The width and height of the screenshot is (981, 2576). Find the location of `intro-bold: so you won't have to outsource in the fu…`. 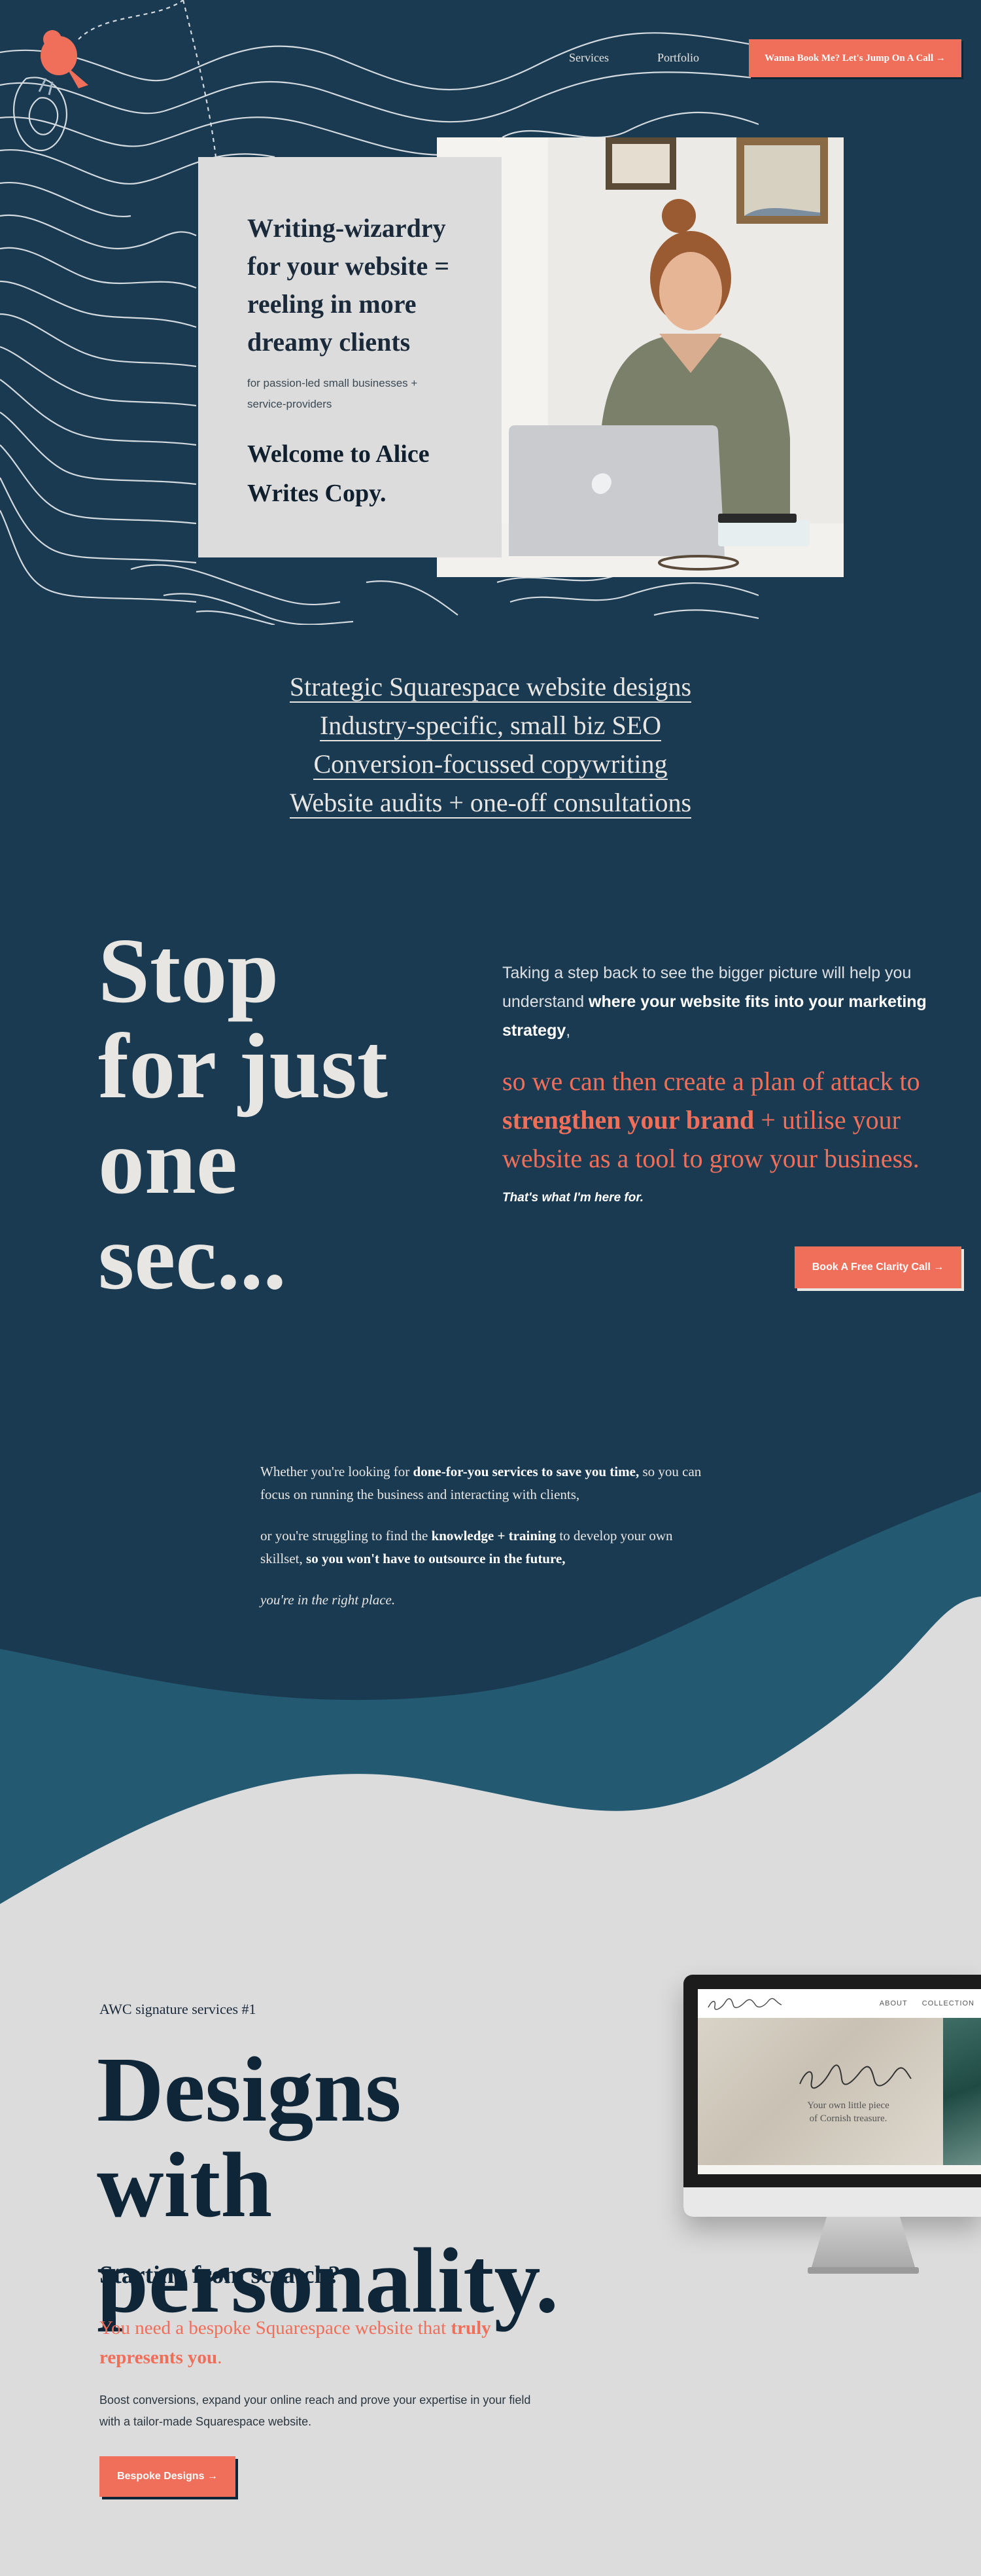

intro-bold: so you won't have to outsource in the fu… is located at coordinates (436, 1559).